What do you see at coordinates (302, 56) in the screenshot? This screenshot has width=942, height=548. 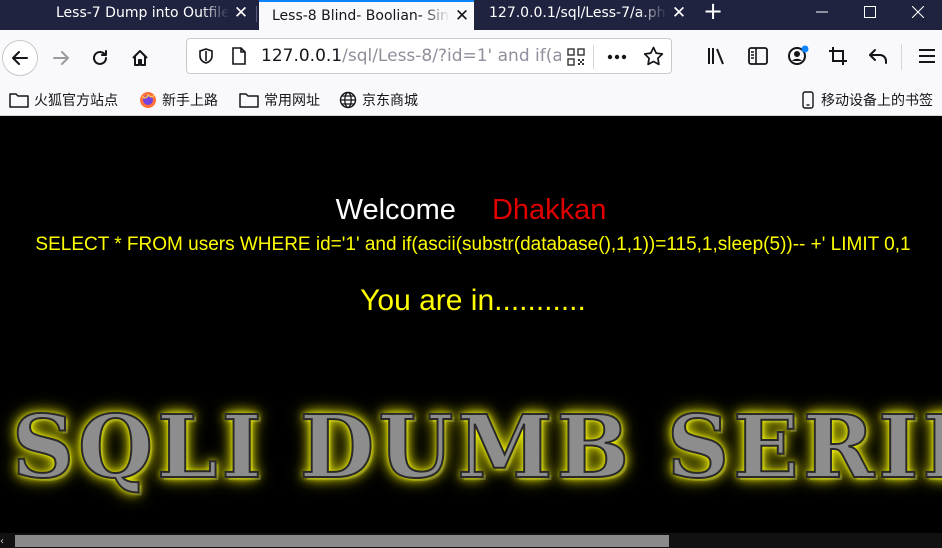 I see `url-host: 127.0.0.1` at bounding box center [302, 56].